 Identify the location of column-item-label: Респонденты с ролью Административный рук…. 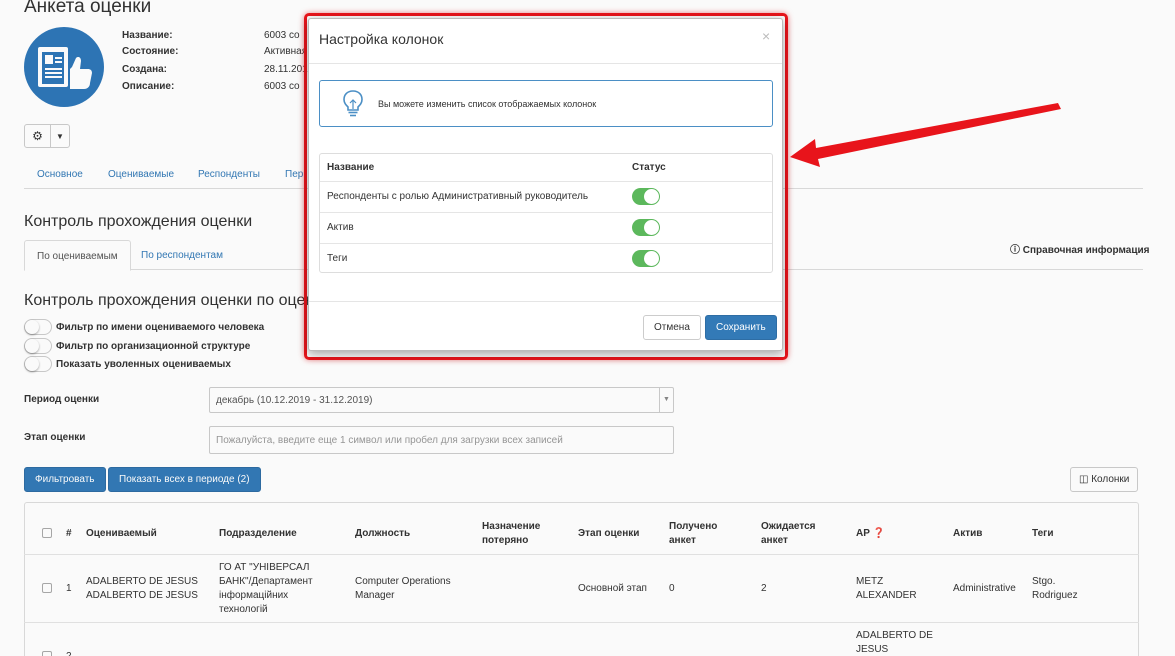
(458, 196).